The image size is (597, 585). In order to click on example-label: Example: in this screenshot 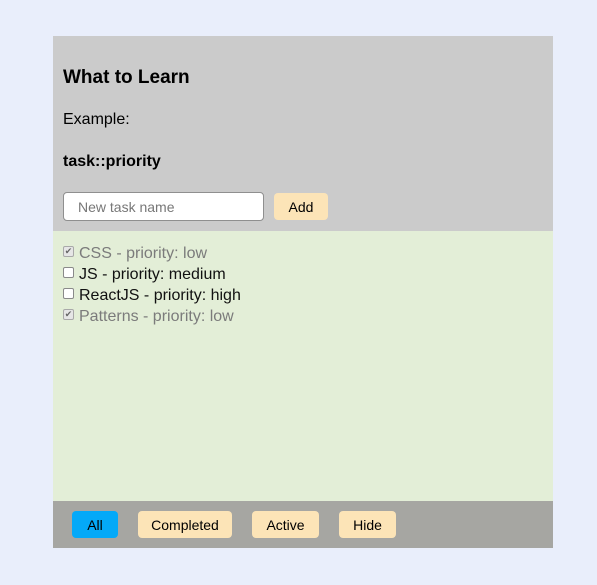, I will do `click(96, 119)`.